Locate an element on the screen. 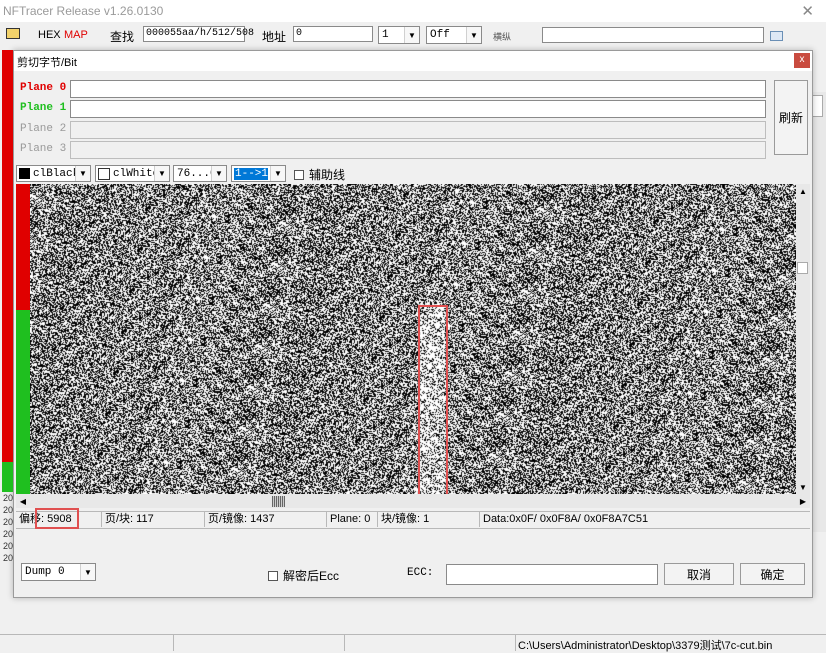 The image size is (826, 653). hscroll-thumb is located at coordinates (278, 501).